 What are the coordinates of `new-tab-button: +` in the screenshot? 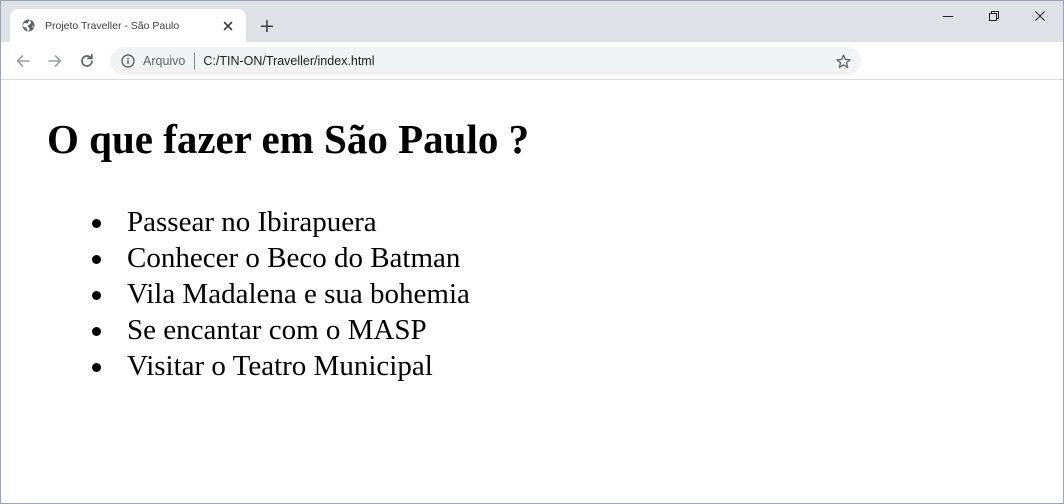 It's located at (267, 26).